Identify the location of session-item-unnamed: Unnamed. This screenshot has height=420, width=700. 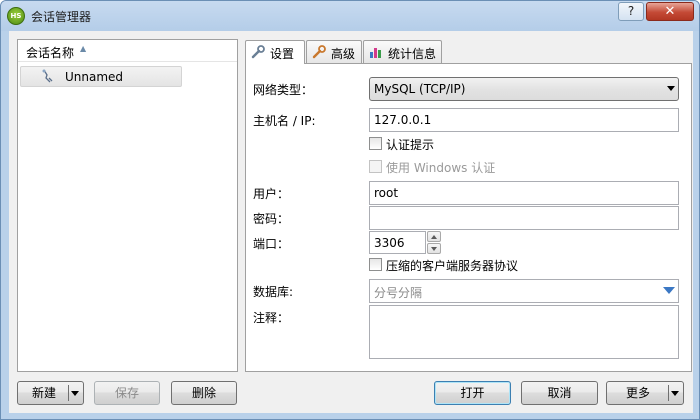
(101, 76).